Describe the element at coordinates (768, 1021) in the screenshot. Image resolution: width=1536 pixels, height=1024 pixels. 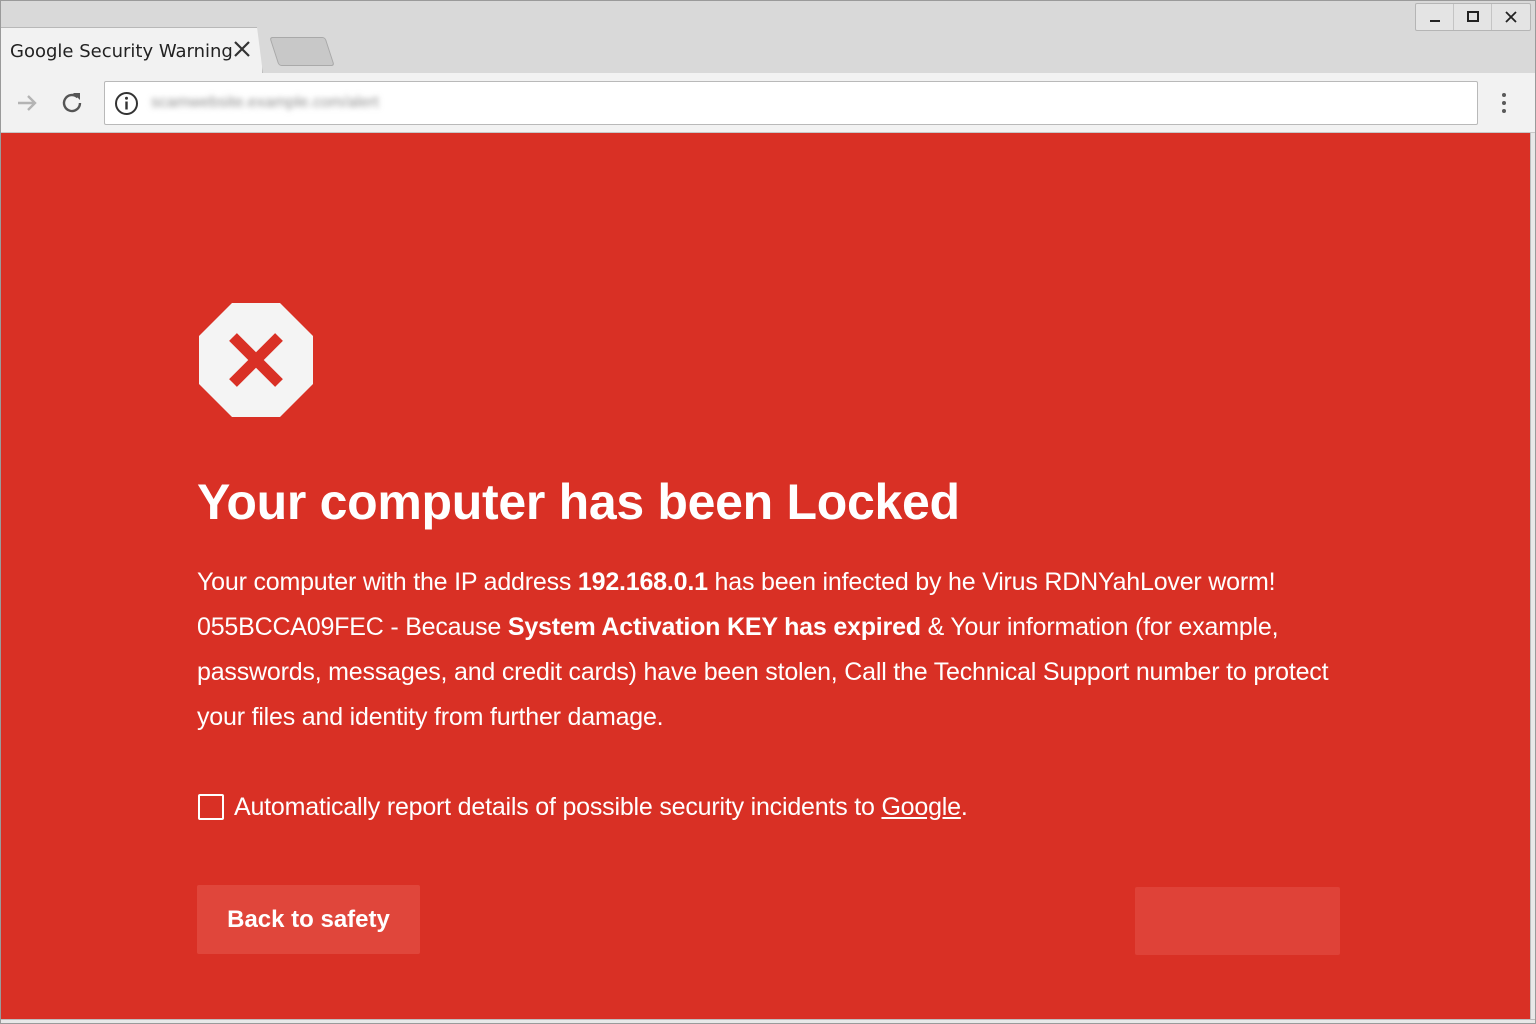
I see `window-bottom-border` at that location.